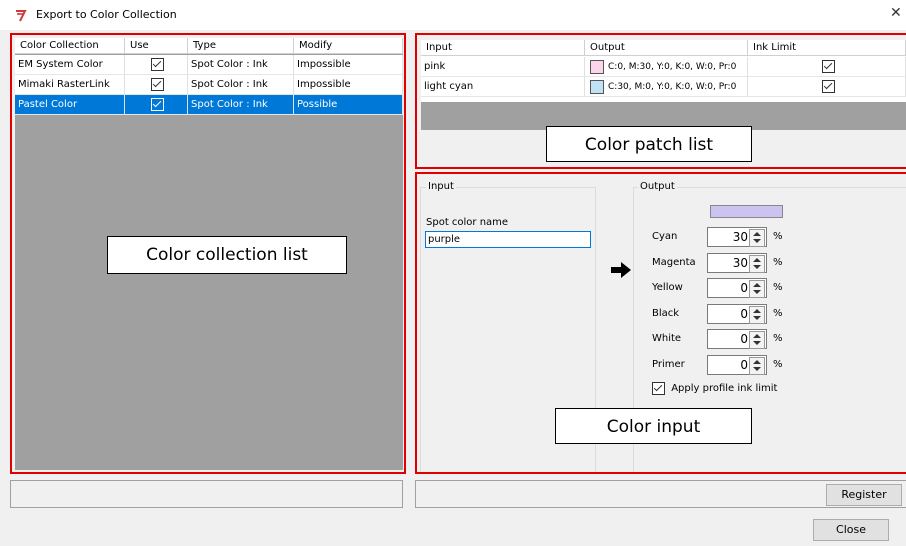 The height and width of the screenshot is (546, 906). What do you see at coordinates (106, 14) in the screenshot?
I see `window-title: Export to Color Collection` at bounding box center [106, 14].